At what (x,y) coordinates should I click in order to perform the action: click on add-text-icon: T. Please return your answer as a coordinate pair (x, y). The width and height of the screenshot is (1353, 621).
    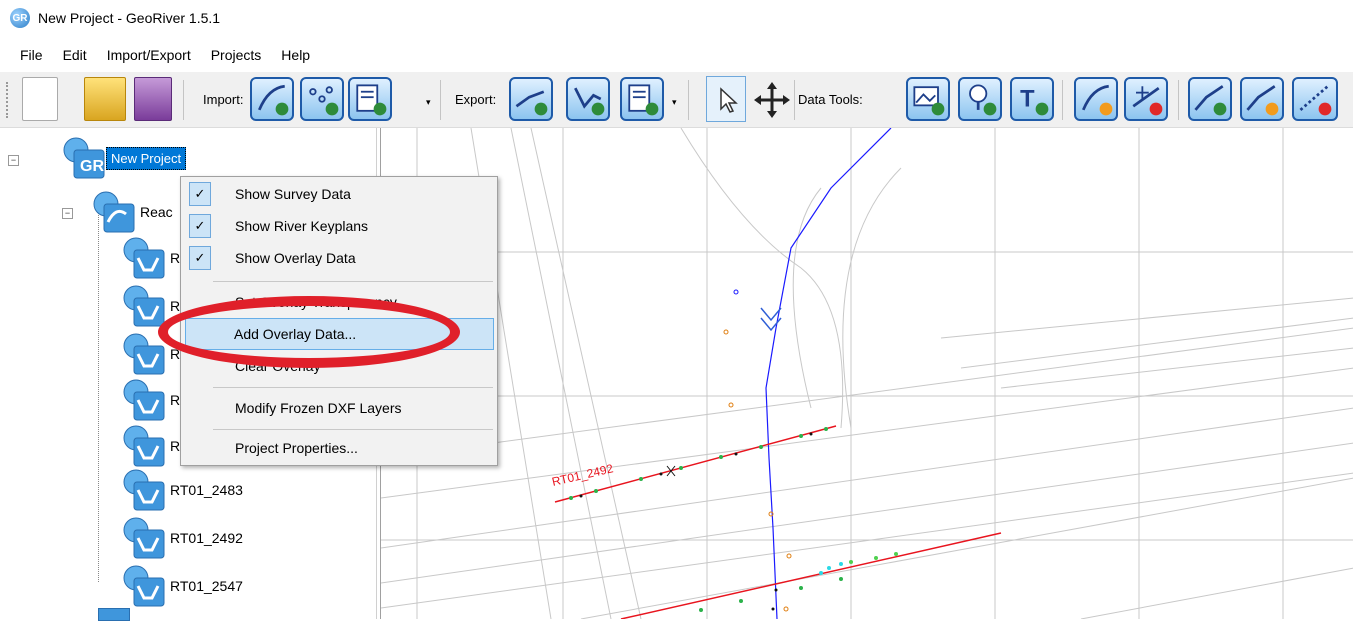
    Looking at the image, I should click on (1032, 99).